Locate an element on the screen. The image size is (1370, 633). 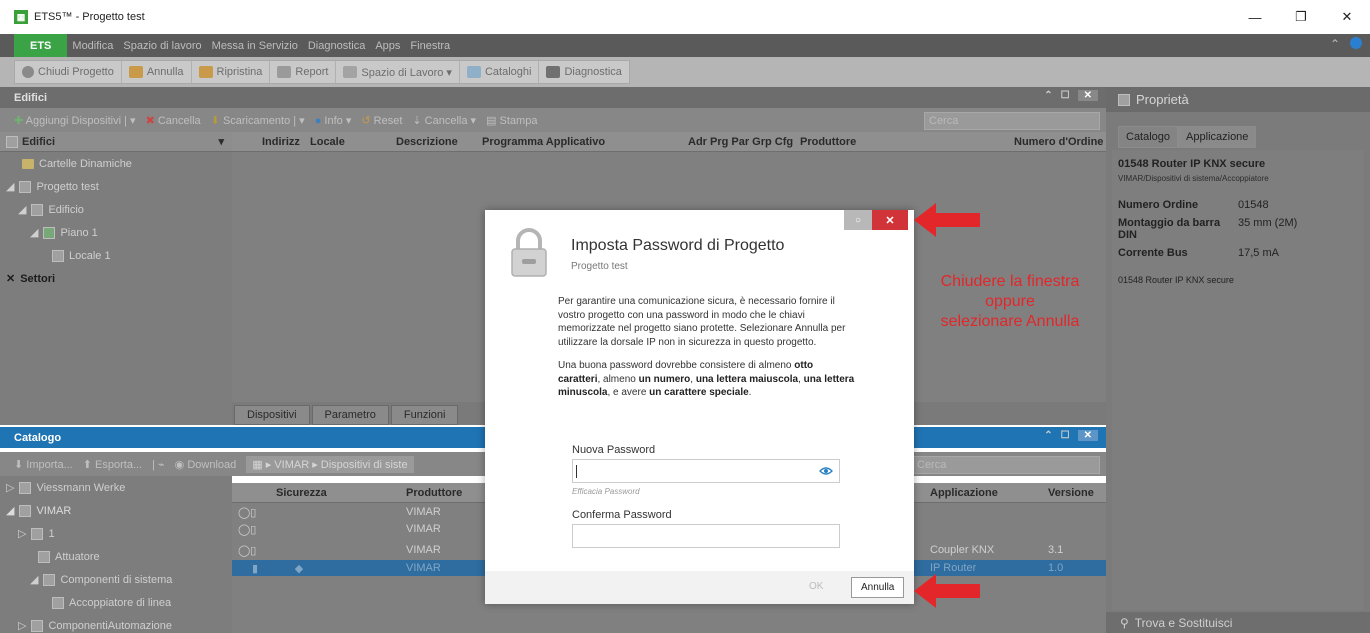
breadcrumb-vimar: VIMAR is located at coordinates (291, 465).